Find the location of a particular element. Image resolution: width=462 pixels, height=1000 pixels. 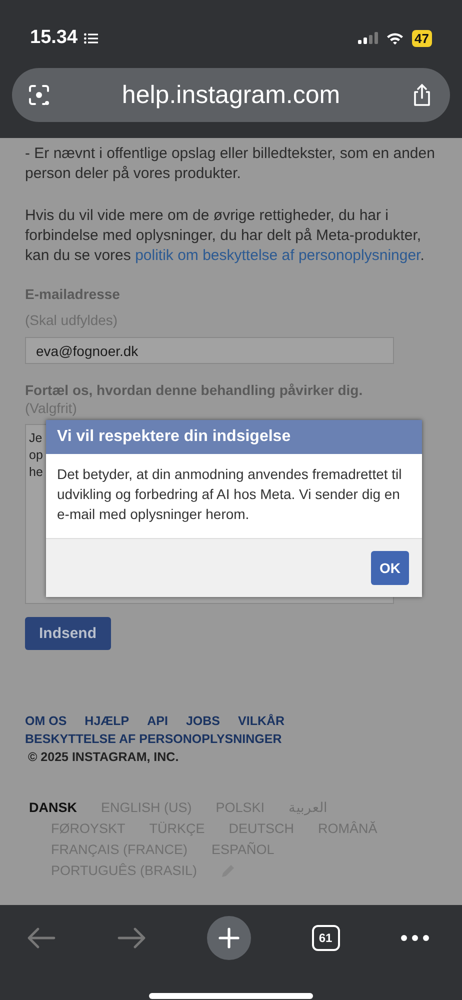

paragraph: - Er nævnt i offentlige opslag eller billedtekster, som en anden person deler på vores produkter. is located at coordinates (230, 164).